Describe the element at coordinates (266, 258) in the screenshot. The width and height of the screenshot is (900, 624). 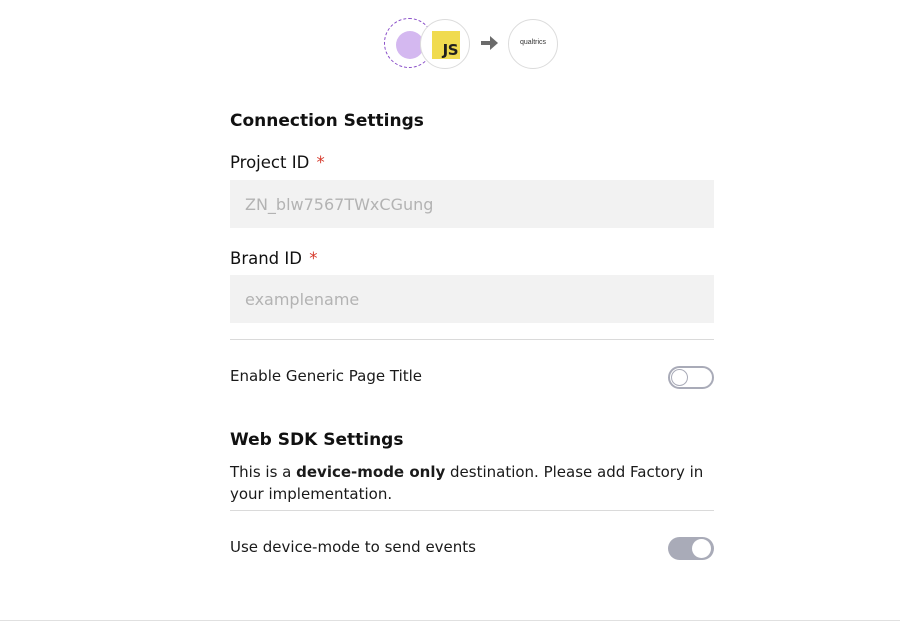
I see `brand-id-label-text: Brand ID` at that location.